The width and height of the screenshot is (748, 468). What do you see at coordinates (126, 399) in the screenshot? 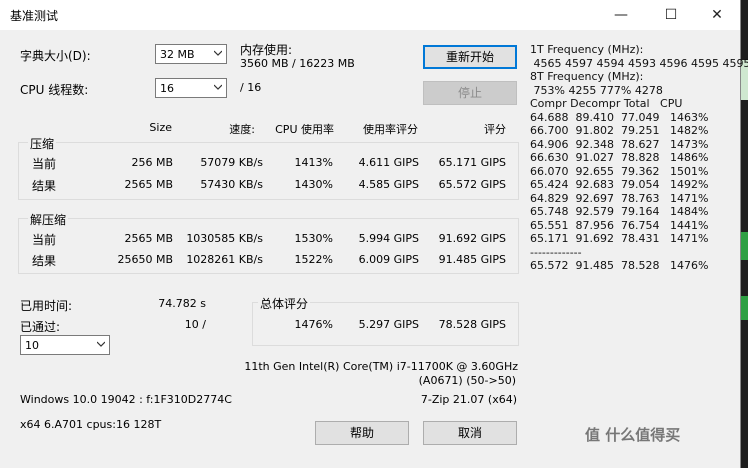
I see `os-info: Windows 10.0 19042 : f:1F310D2774C` at bounding box center [126, 399].